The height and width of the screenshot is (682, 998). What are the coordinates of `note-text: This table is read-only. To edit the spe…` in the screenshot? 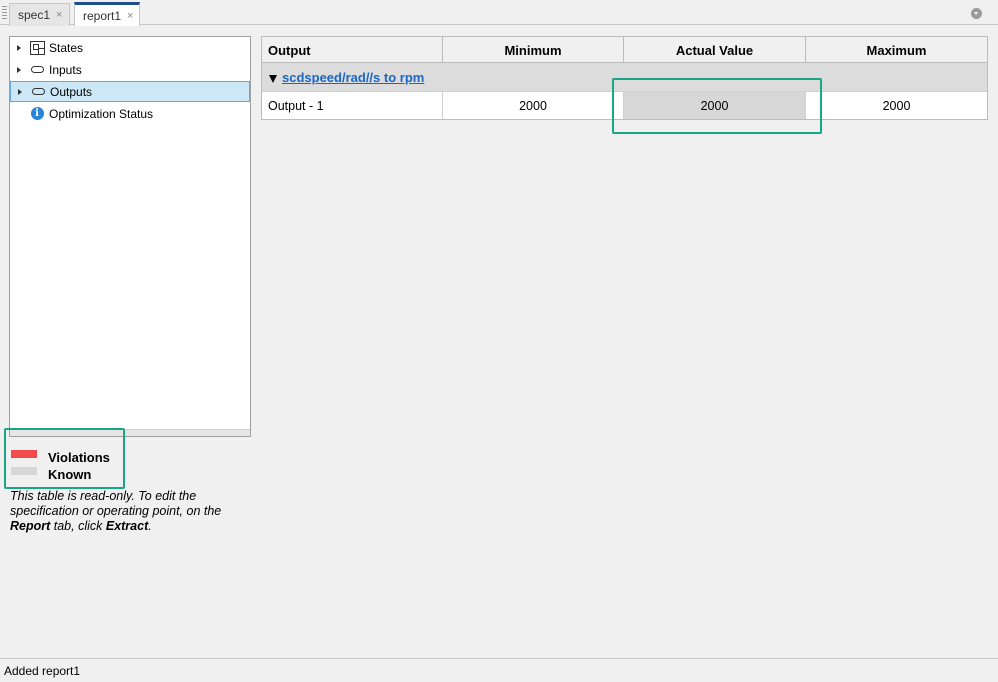 It's located at (116, 503).